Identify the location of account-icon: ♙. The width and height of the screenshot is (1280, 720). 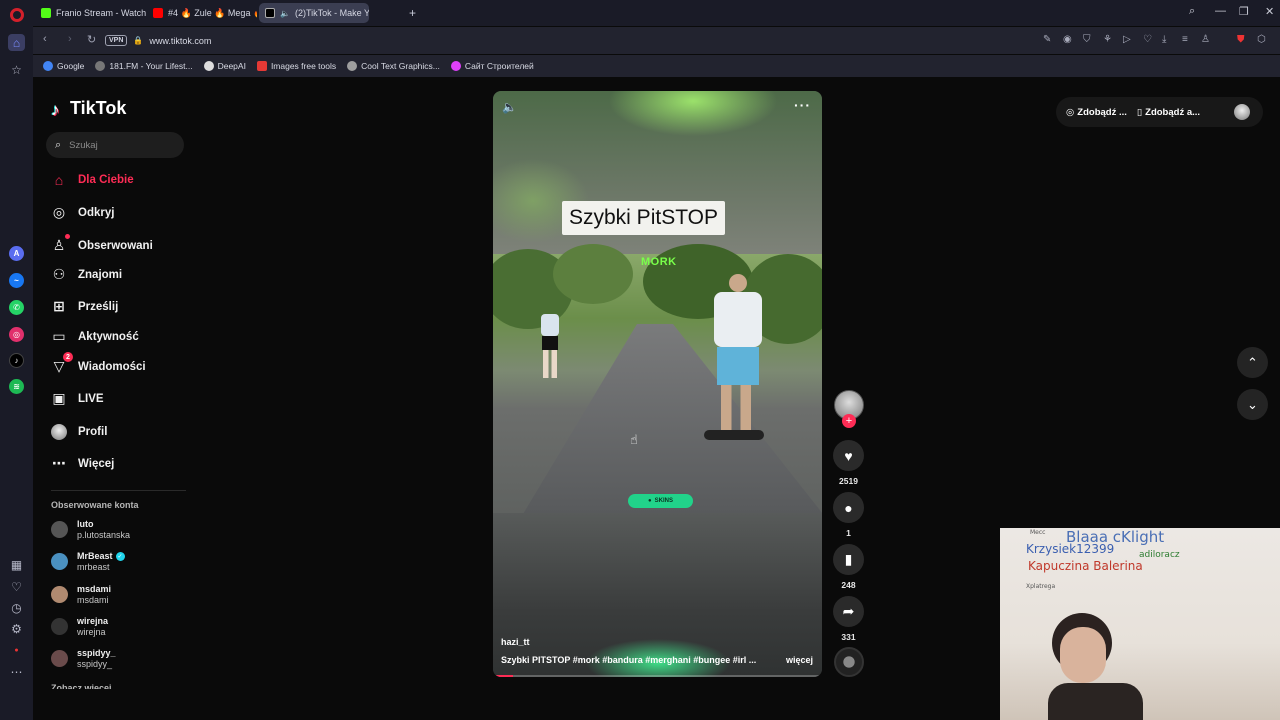
(1205, 39).